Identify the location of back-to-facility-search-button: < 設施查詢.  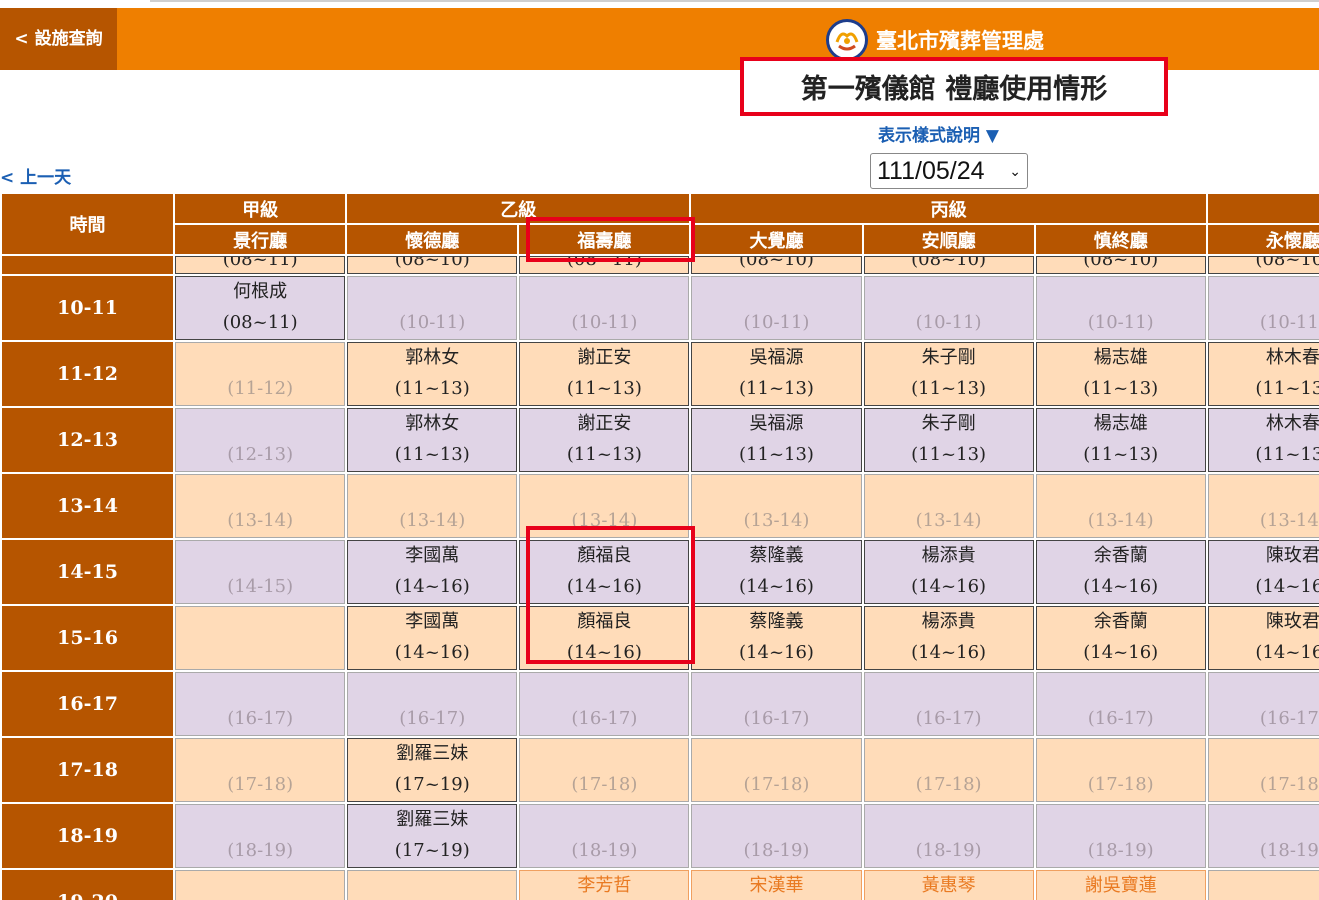
(58, 39).